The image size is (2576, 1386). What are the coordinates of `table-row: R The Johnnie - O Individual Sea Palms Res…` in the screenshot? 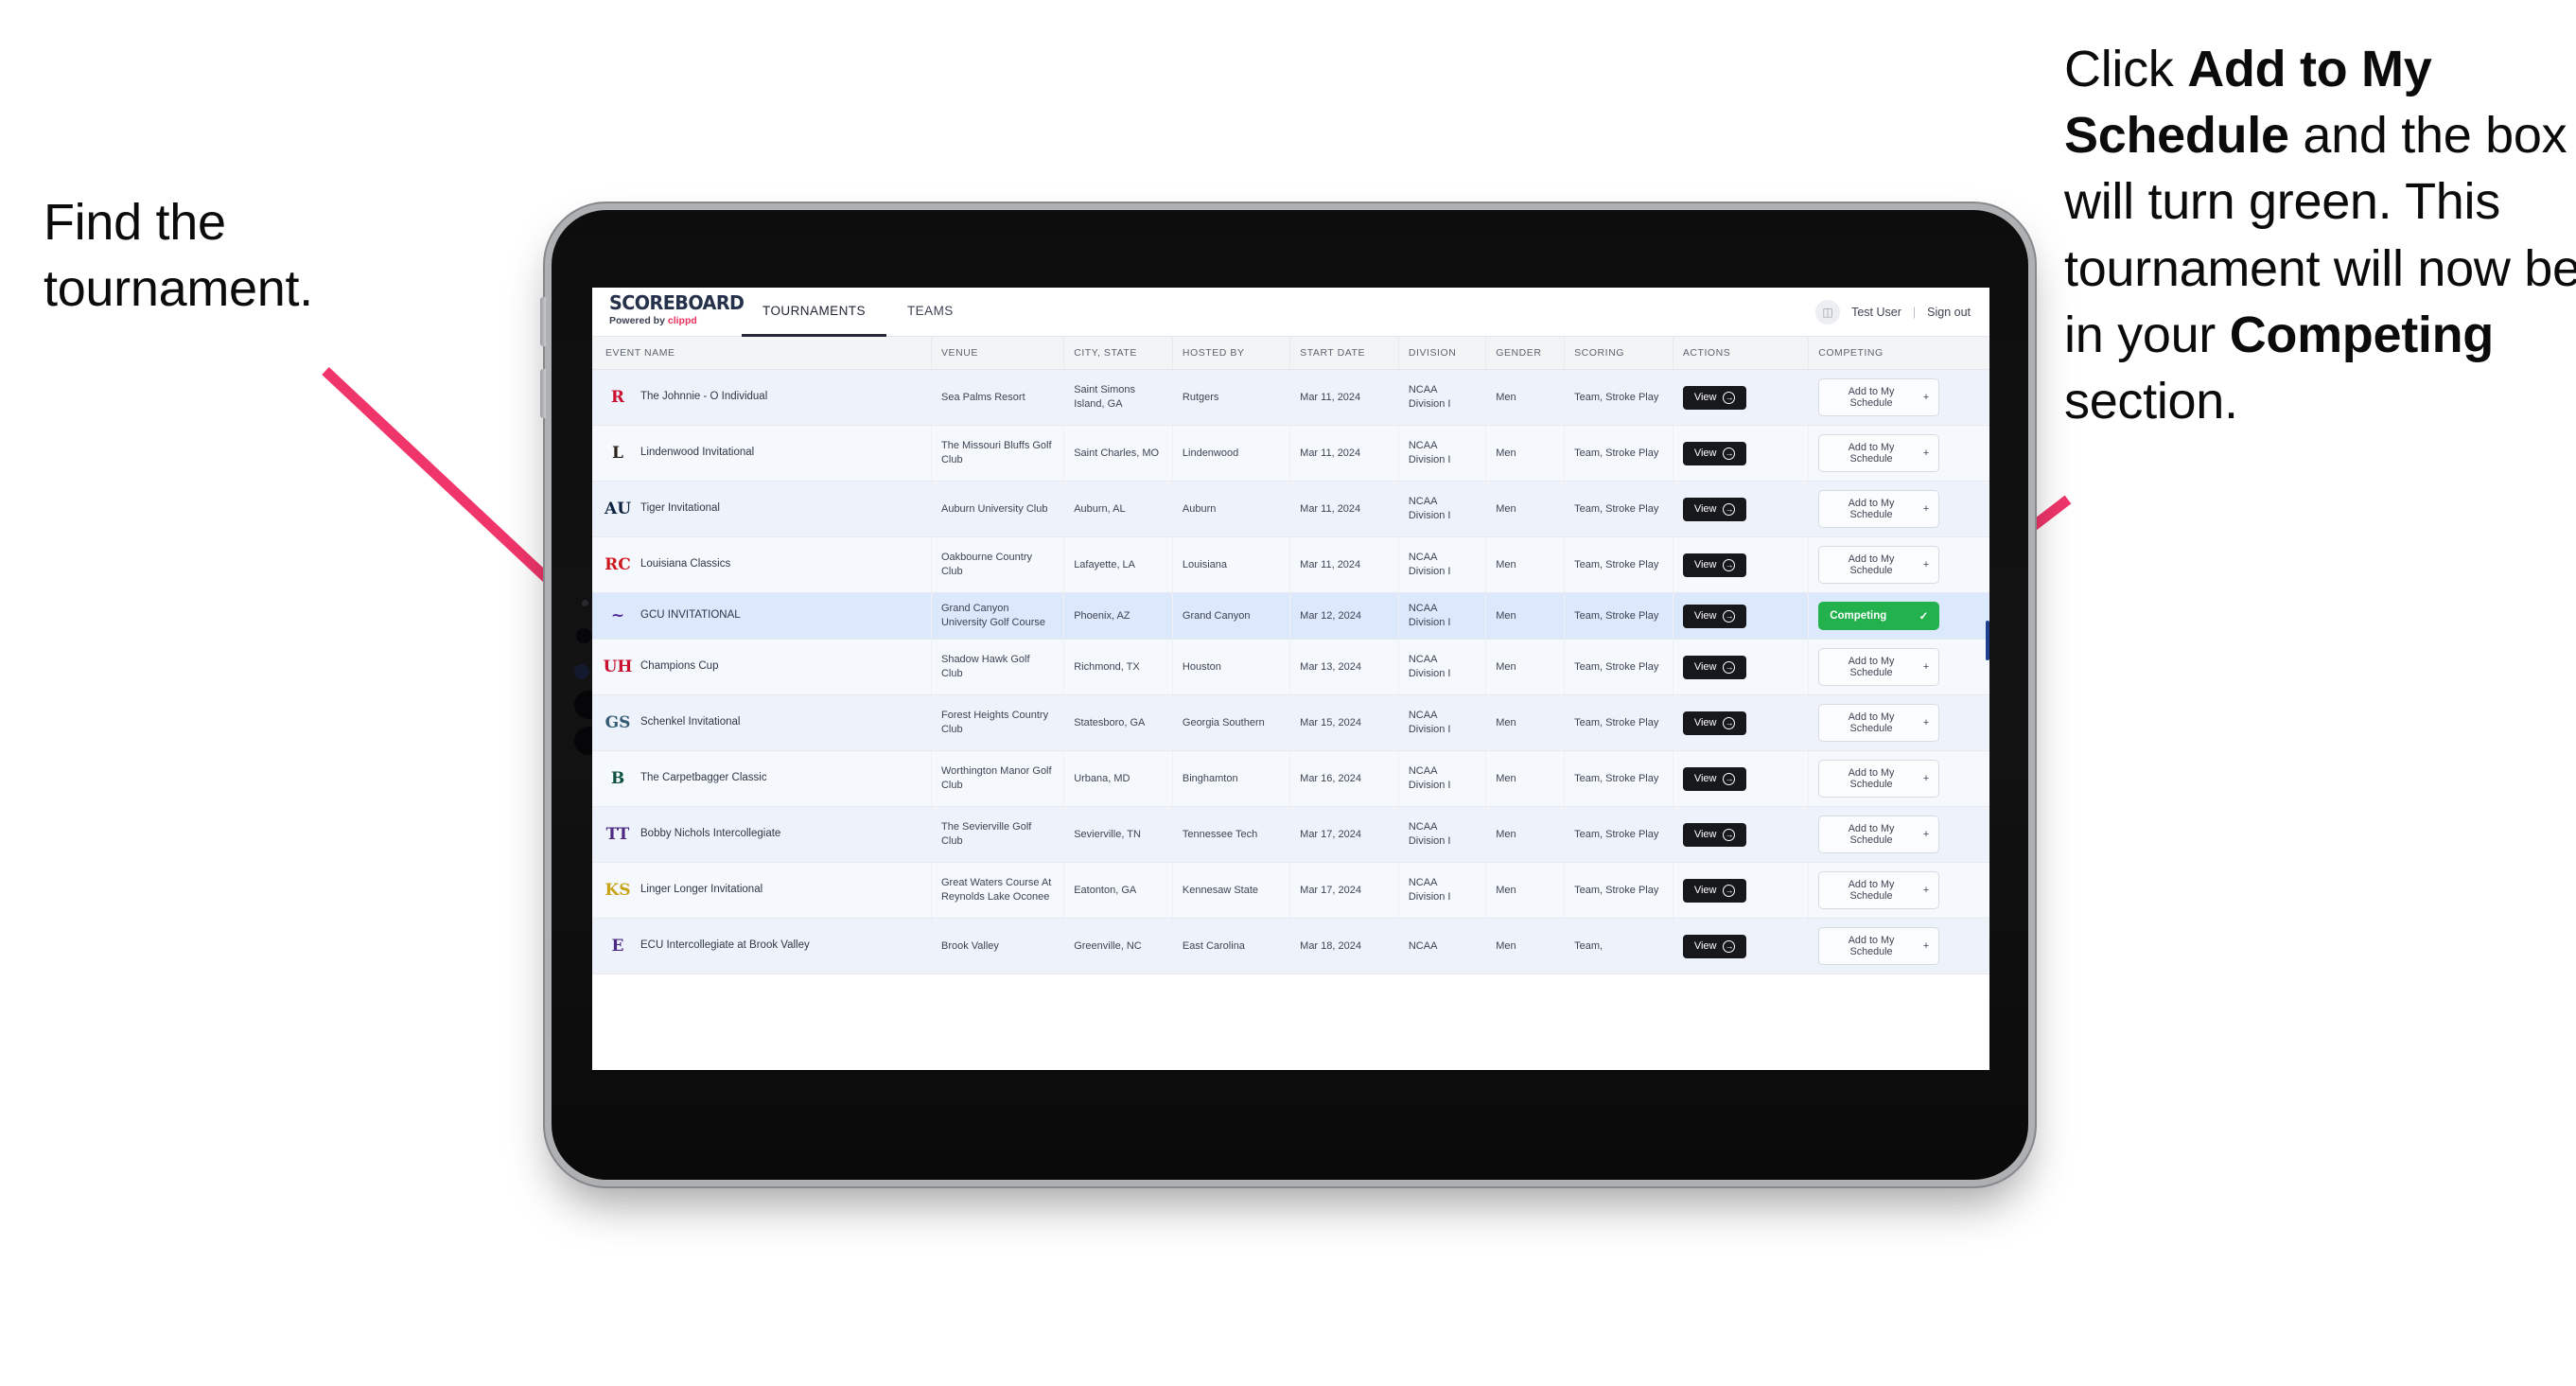 It's located at (1291, 397).